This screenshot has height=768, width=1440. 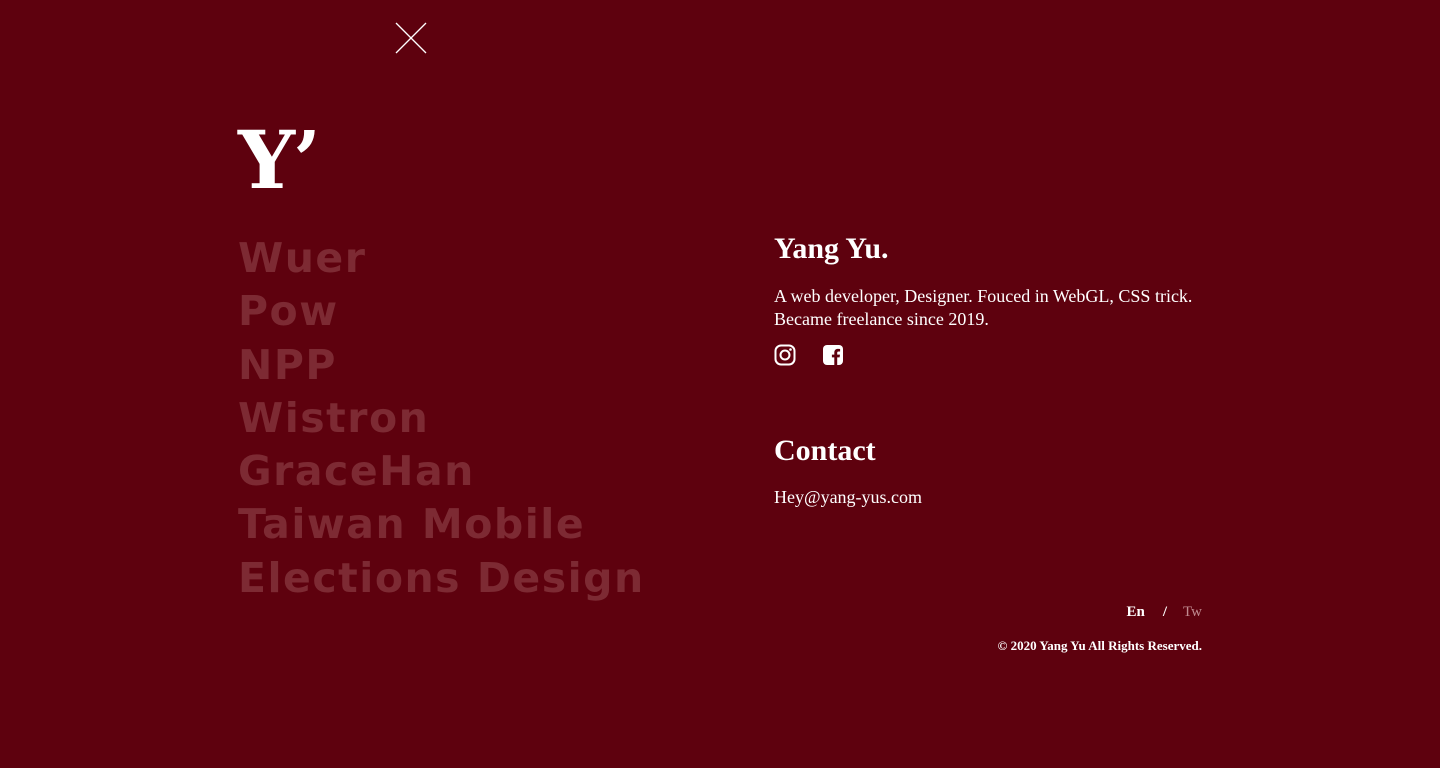 I want to click on logo: Y’, so click(x=279, y=160).